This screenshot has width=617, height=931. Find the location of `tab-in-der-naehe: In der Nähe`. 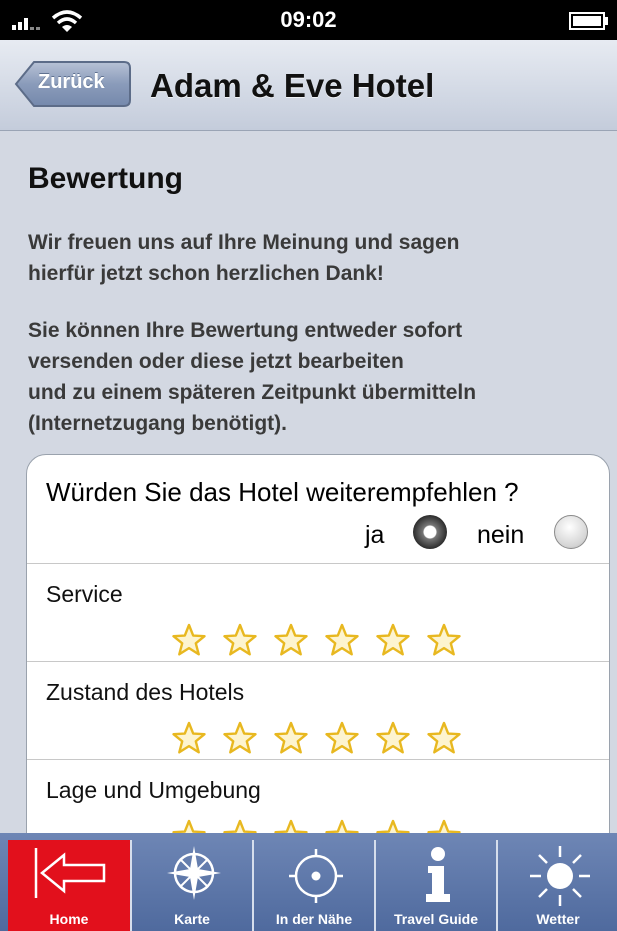

tab-in-der-naehe: In der Nähe is located at coordinates (313, 885).